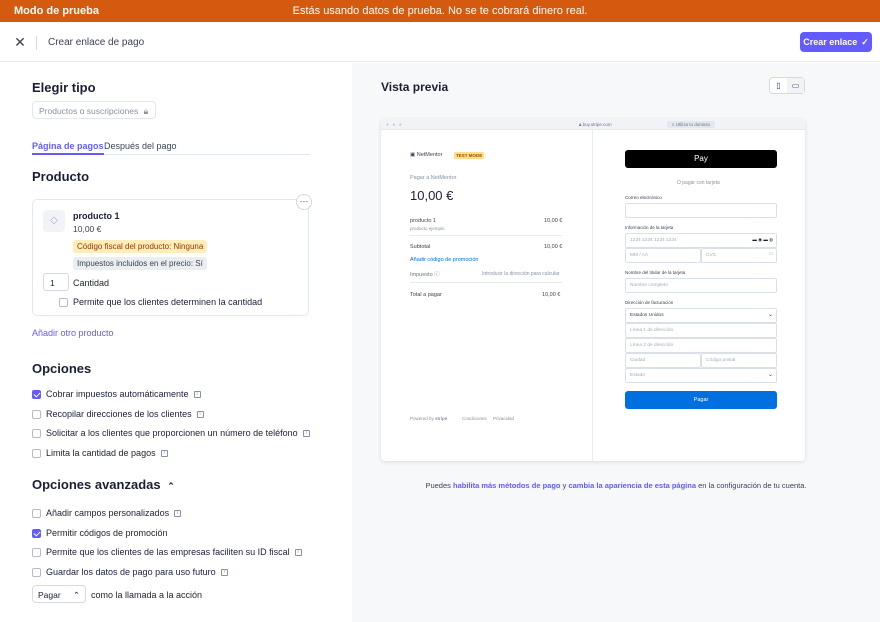  Describe the element at coordinates (701, 210) in the screenshot. I see `email-field` at that location.